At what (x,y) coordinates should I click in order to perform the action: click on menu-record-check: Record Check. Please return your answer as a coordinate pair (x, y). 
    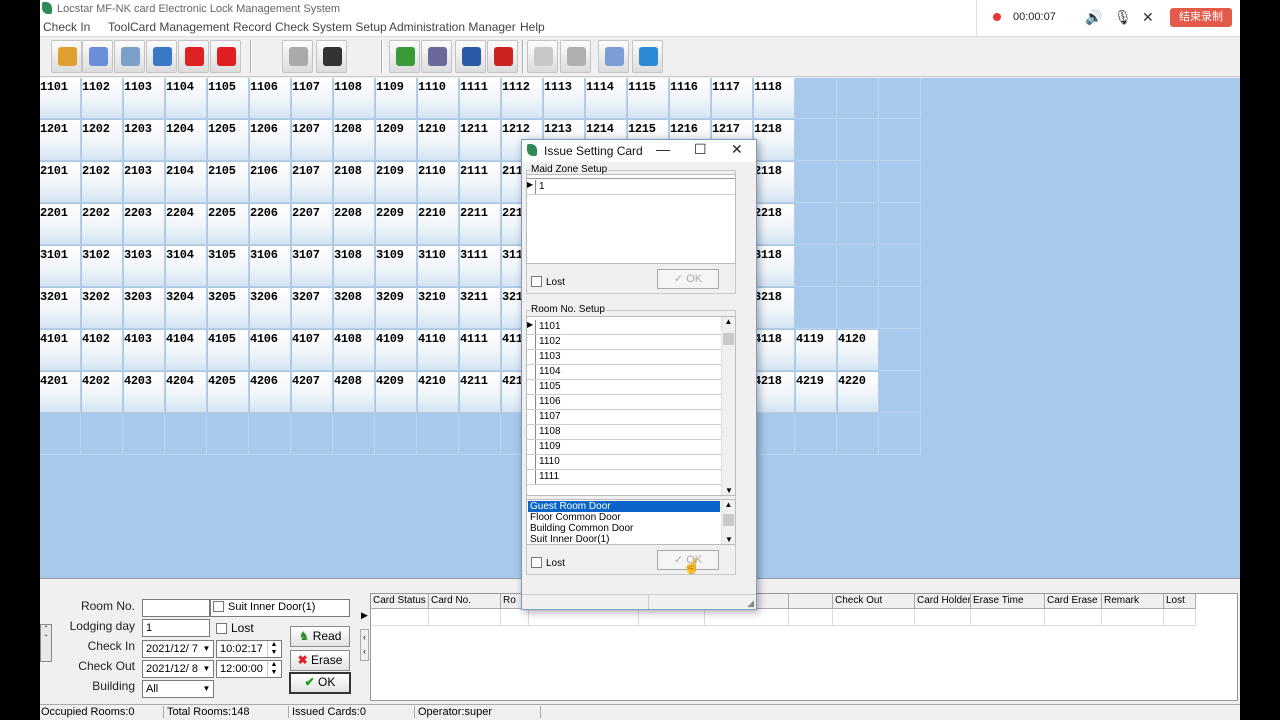
    Looking at the image, I should click on (271, 27).